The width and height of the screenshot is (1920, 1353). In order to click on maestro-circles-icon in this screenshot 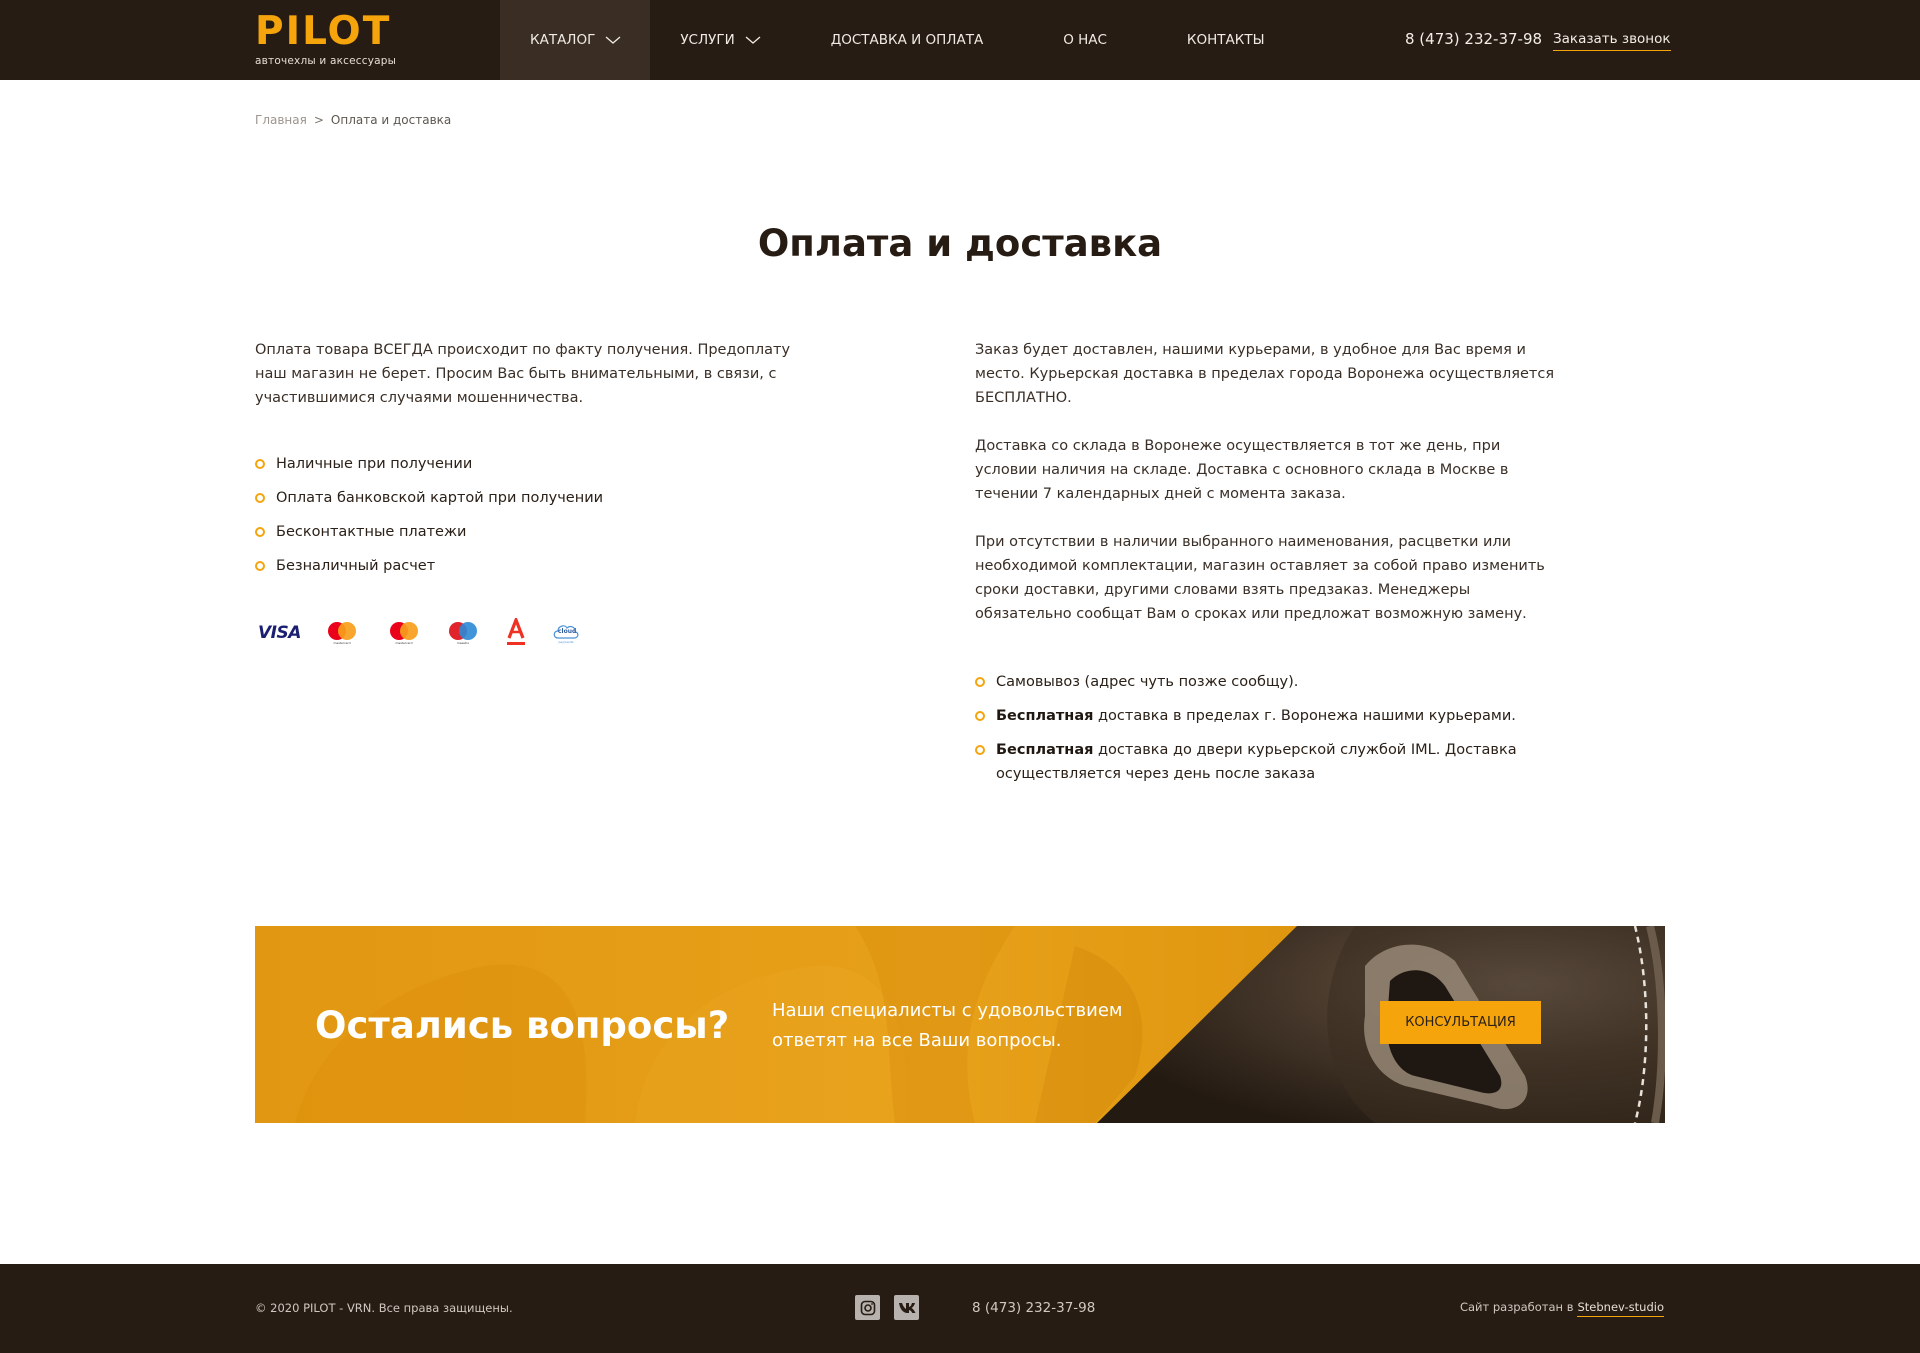, I will do `click(463, 631)`.